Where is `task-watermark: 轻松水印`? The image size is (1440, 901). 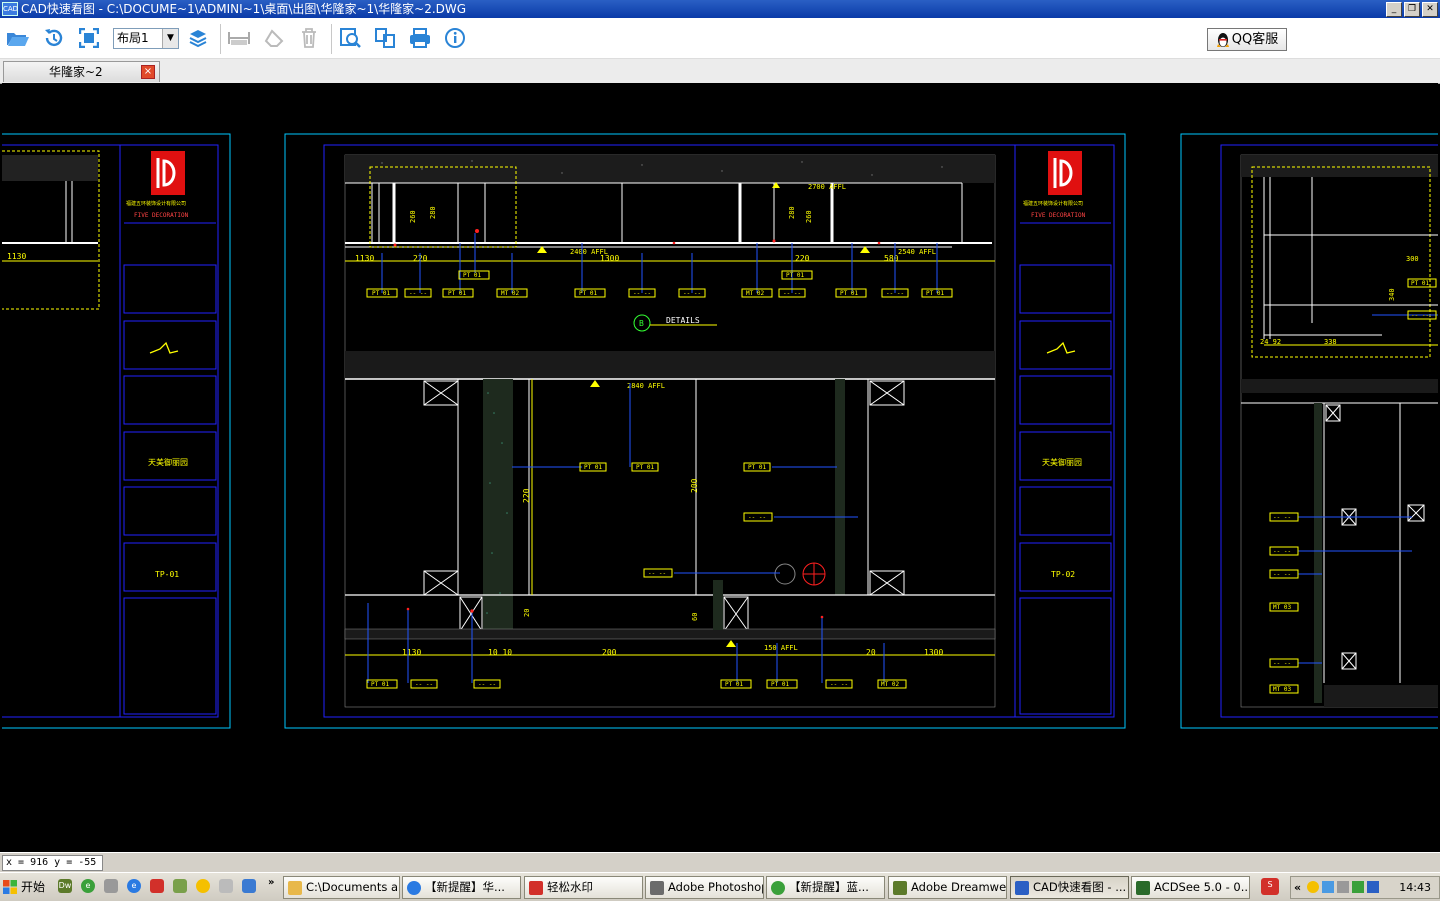
task-watermark: 轻松水印 is located at coordinates (583, 887).